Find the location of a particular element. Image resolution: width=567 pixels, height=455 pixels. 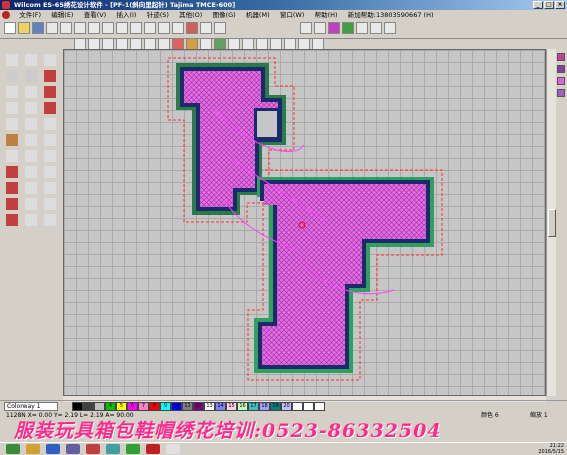

cut-icon is located at coordinates (66, 28).